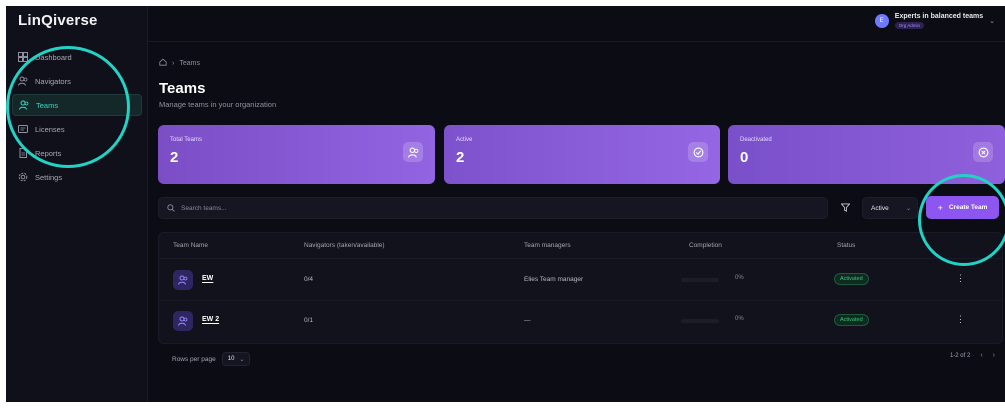 The width and height of the screenshot is (1005, 408). What do you see at coordinates (972, 355) in the screenshot?
I see `pagination: 1-2 of 2 ‹ ›` at bounding box center [972, 355].